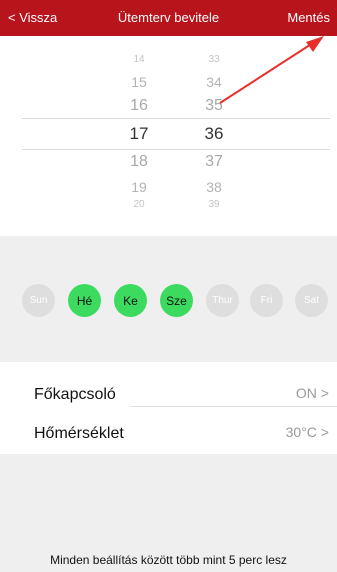 The width and height of the screenshot is (337, 572). What do you see at coordinates (266, 300) in the screenshot?
I see `day-toggle: Fri` at bounding box center [266, 300].